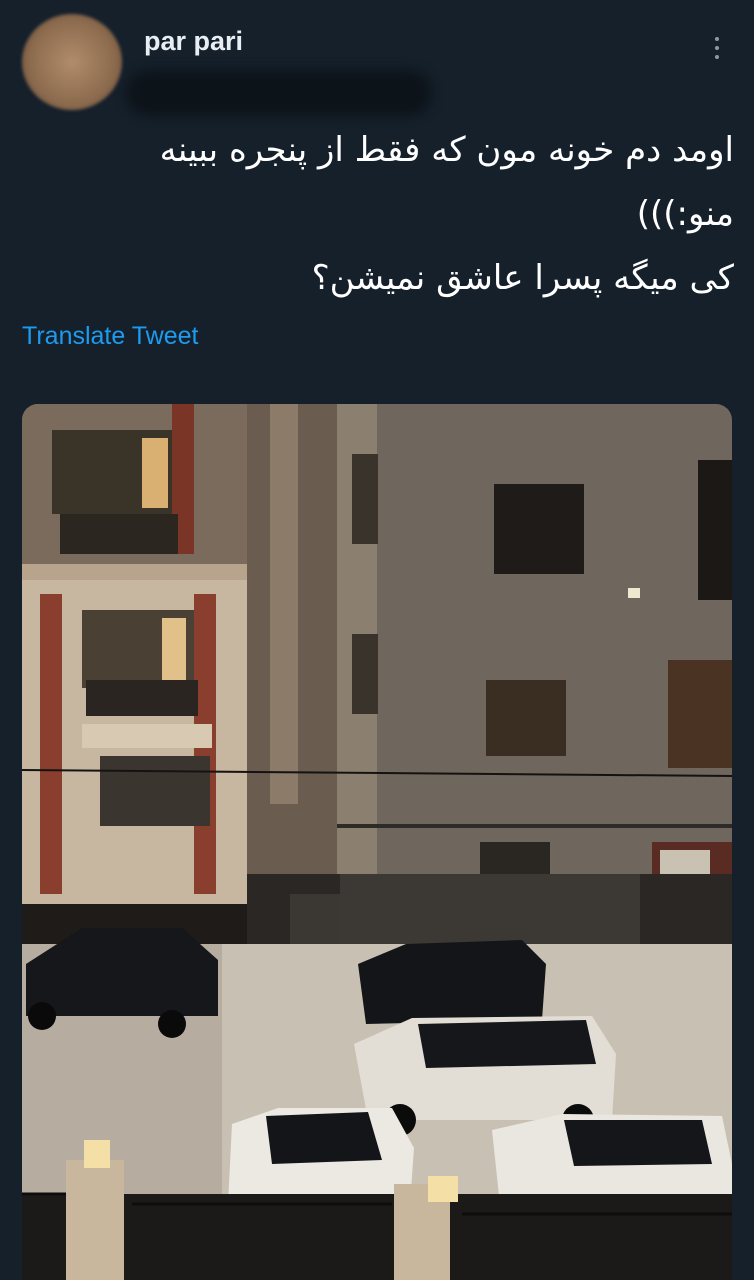  I want to click on handle-redacted, so click(279, 93).